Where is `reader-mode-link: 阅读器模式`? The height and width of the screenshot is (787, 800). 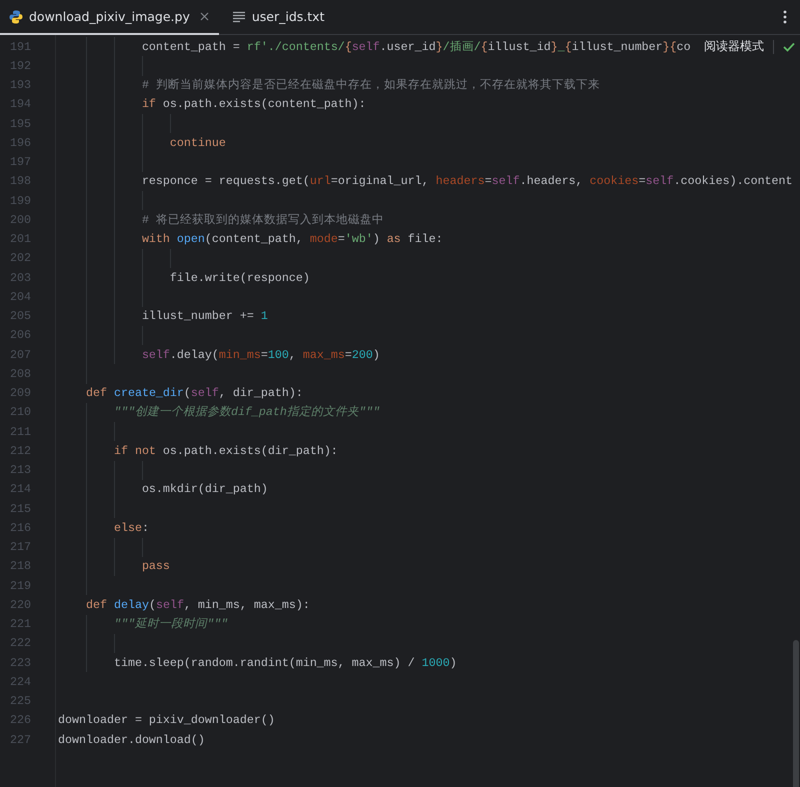
reader-mode-link: 阅读器模式 is located at coordinates (734, 46).